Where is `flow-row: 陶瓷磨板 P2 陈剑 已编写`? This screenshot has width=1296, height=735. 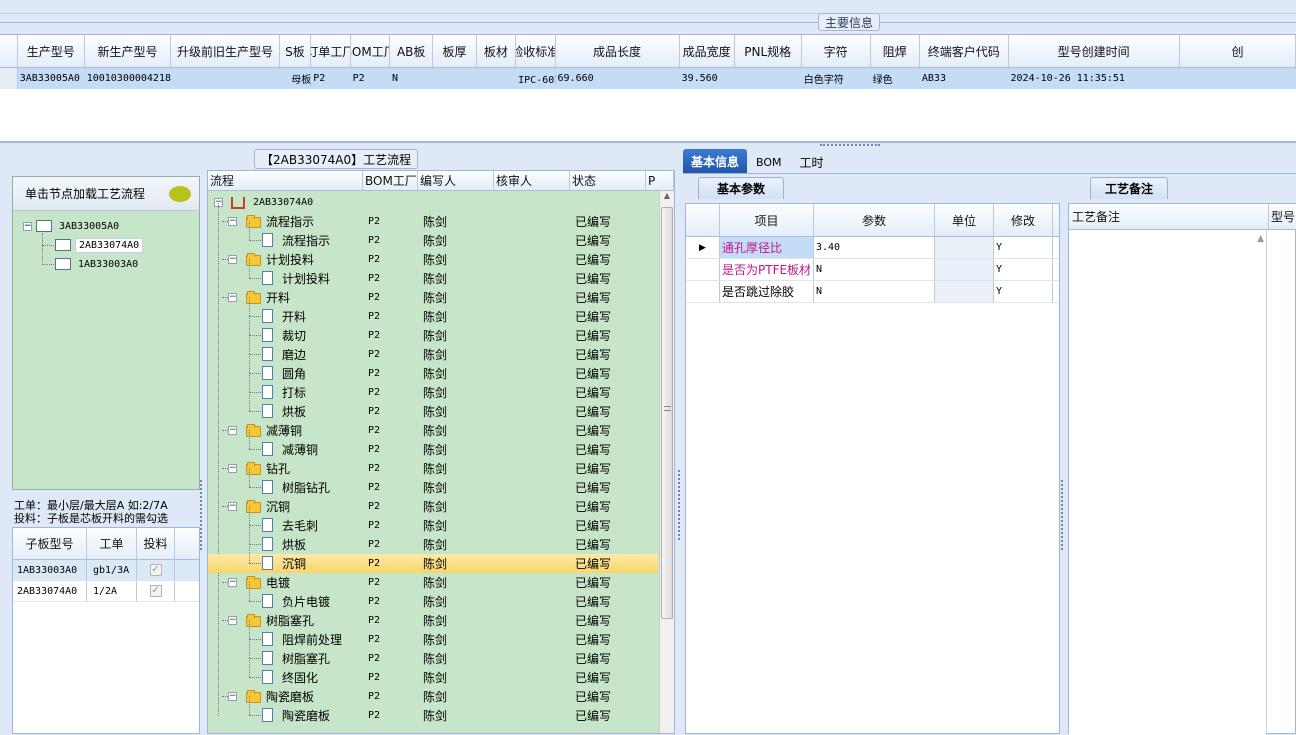 flow-row: 陶瓷磨板 P2 陈剑 已编写 is located at coordinates (433, 710).